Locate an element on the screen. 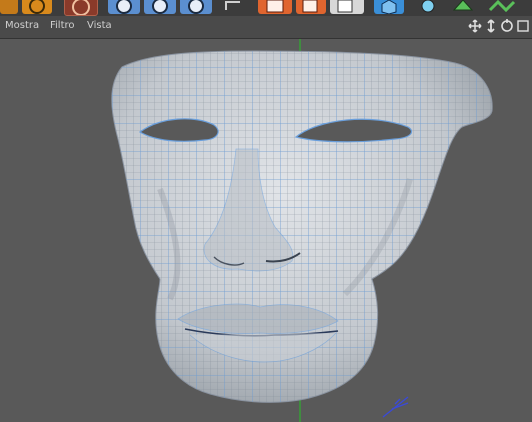 This screenshot has width=532, height=422. nurbs-icon is located at coordinates (463, 5).